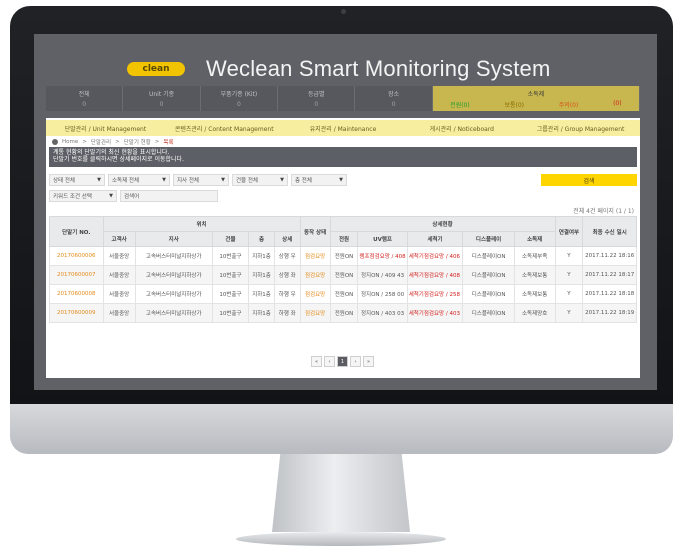 The width and height of the screenshot is (681, 555). Describe the element at coordinates (230, 239) in the screenshot. I see `col-building: 건물` at that location.